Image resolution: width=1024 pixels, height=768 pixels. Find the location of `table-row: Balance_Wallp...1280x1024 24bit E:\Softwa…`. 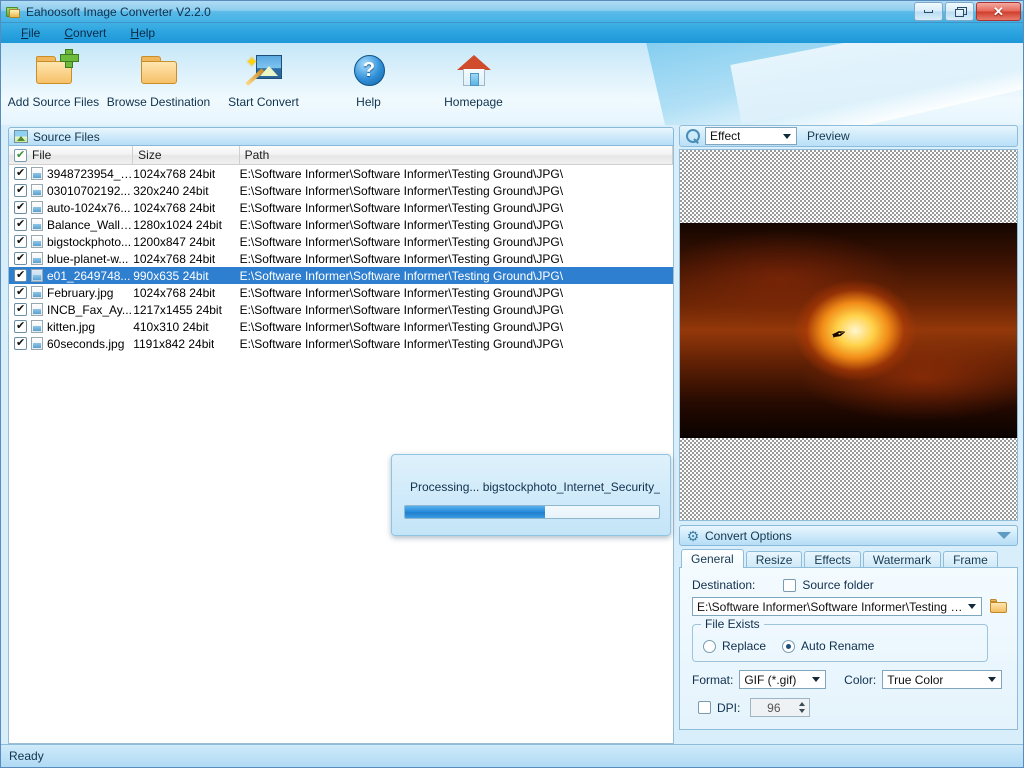

table-row: Balance_Wallp...1280x1024 24bit E:\Softwa… is located at coordinates (341, 224).